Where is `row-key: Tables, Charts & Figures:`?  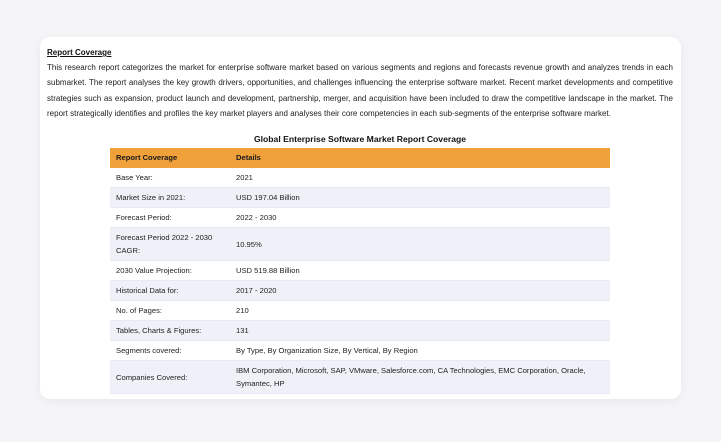
row-key: Tables, Charts & Figures: is located at coordinates (170, 331).